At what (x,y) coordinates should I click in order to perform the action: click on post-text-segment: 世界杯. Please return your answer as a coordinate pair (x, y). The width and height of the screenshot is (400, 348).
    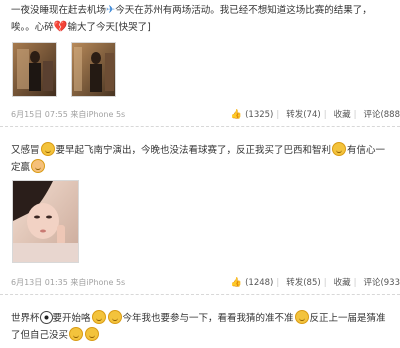
    Looking at the image, I should click on (25, 318).